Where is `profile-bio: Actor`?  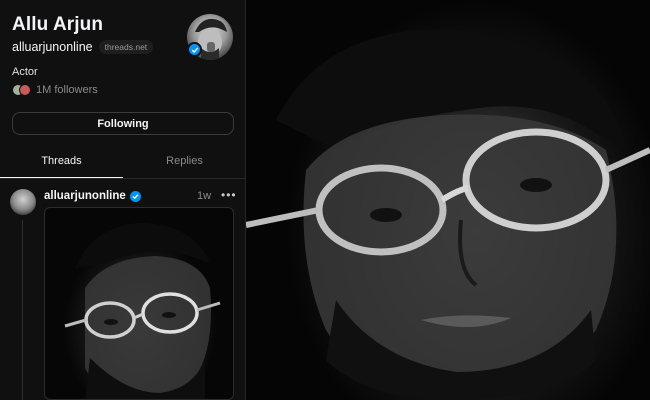
profile-bio: Actor is located at coordinates (25, 72).